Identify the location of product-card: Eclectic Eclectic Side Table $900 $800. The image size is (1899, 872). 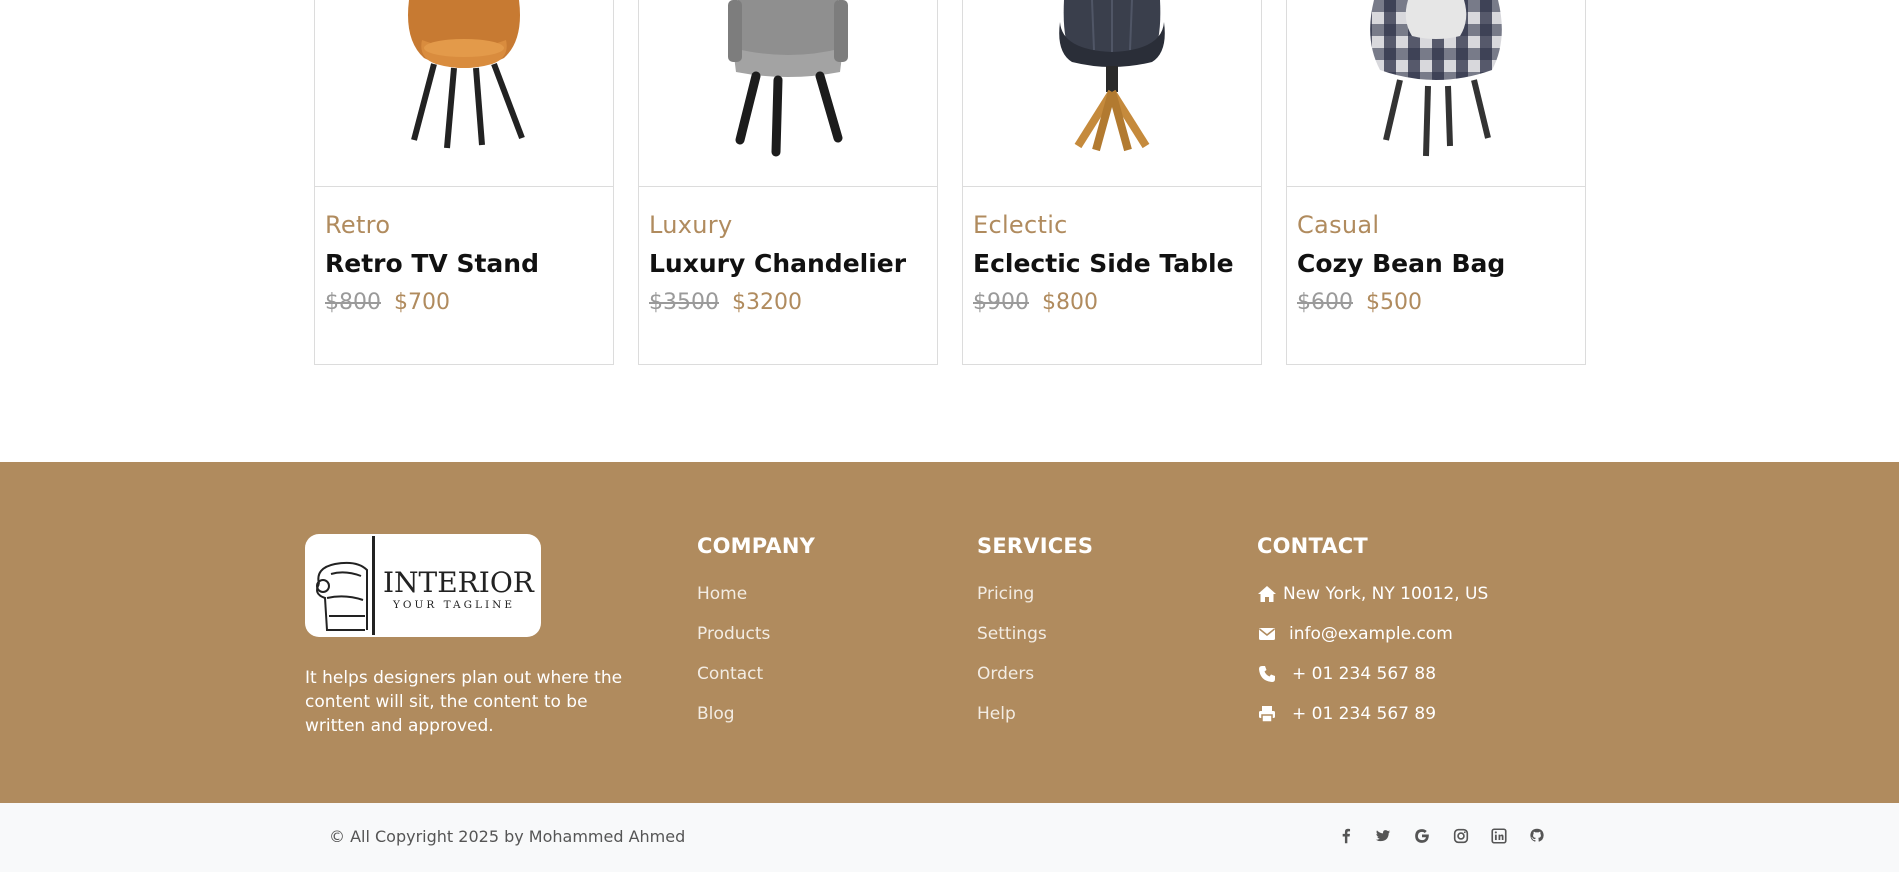
(1112, 182).